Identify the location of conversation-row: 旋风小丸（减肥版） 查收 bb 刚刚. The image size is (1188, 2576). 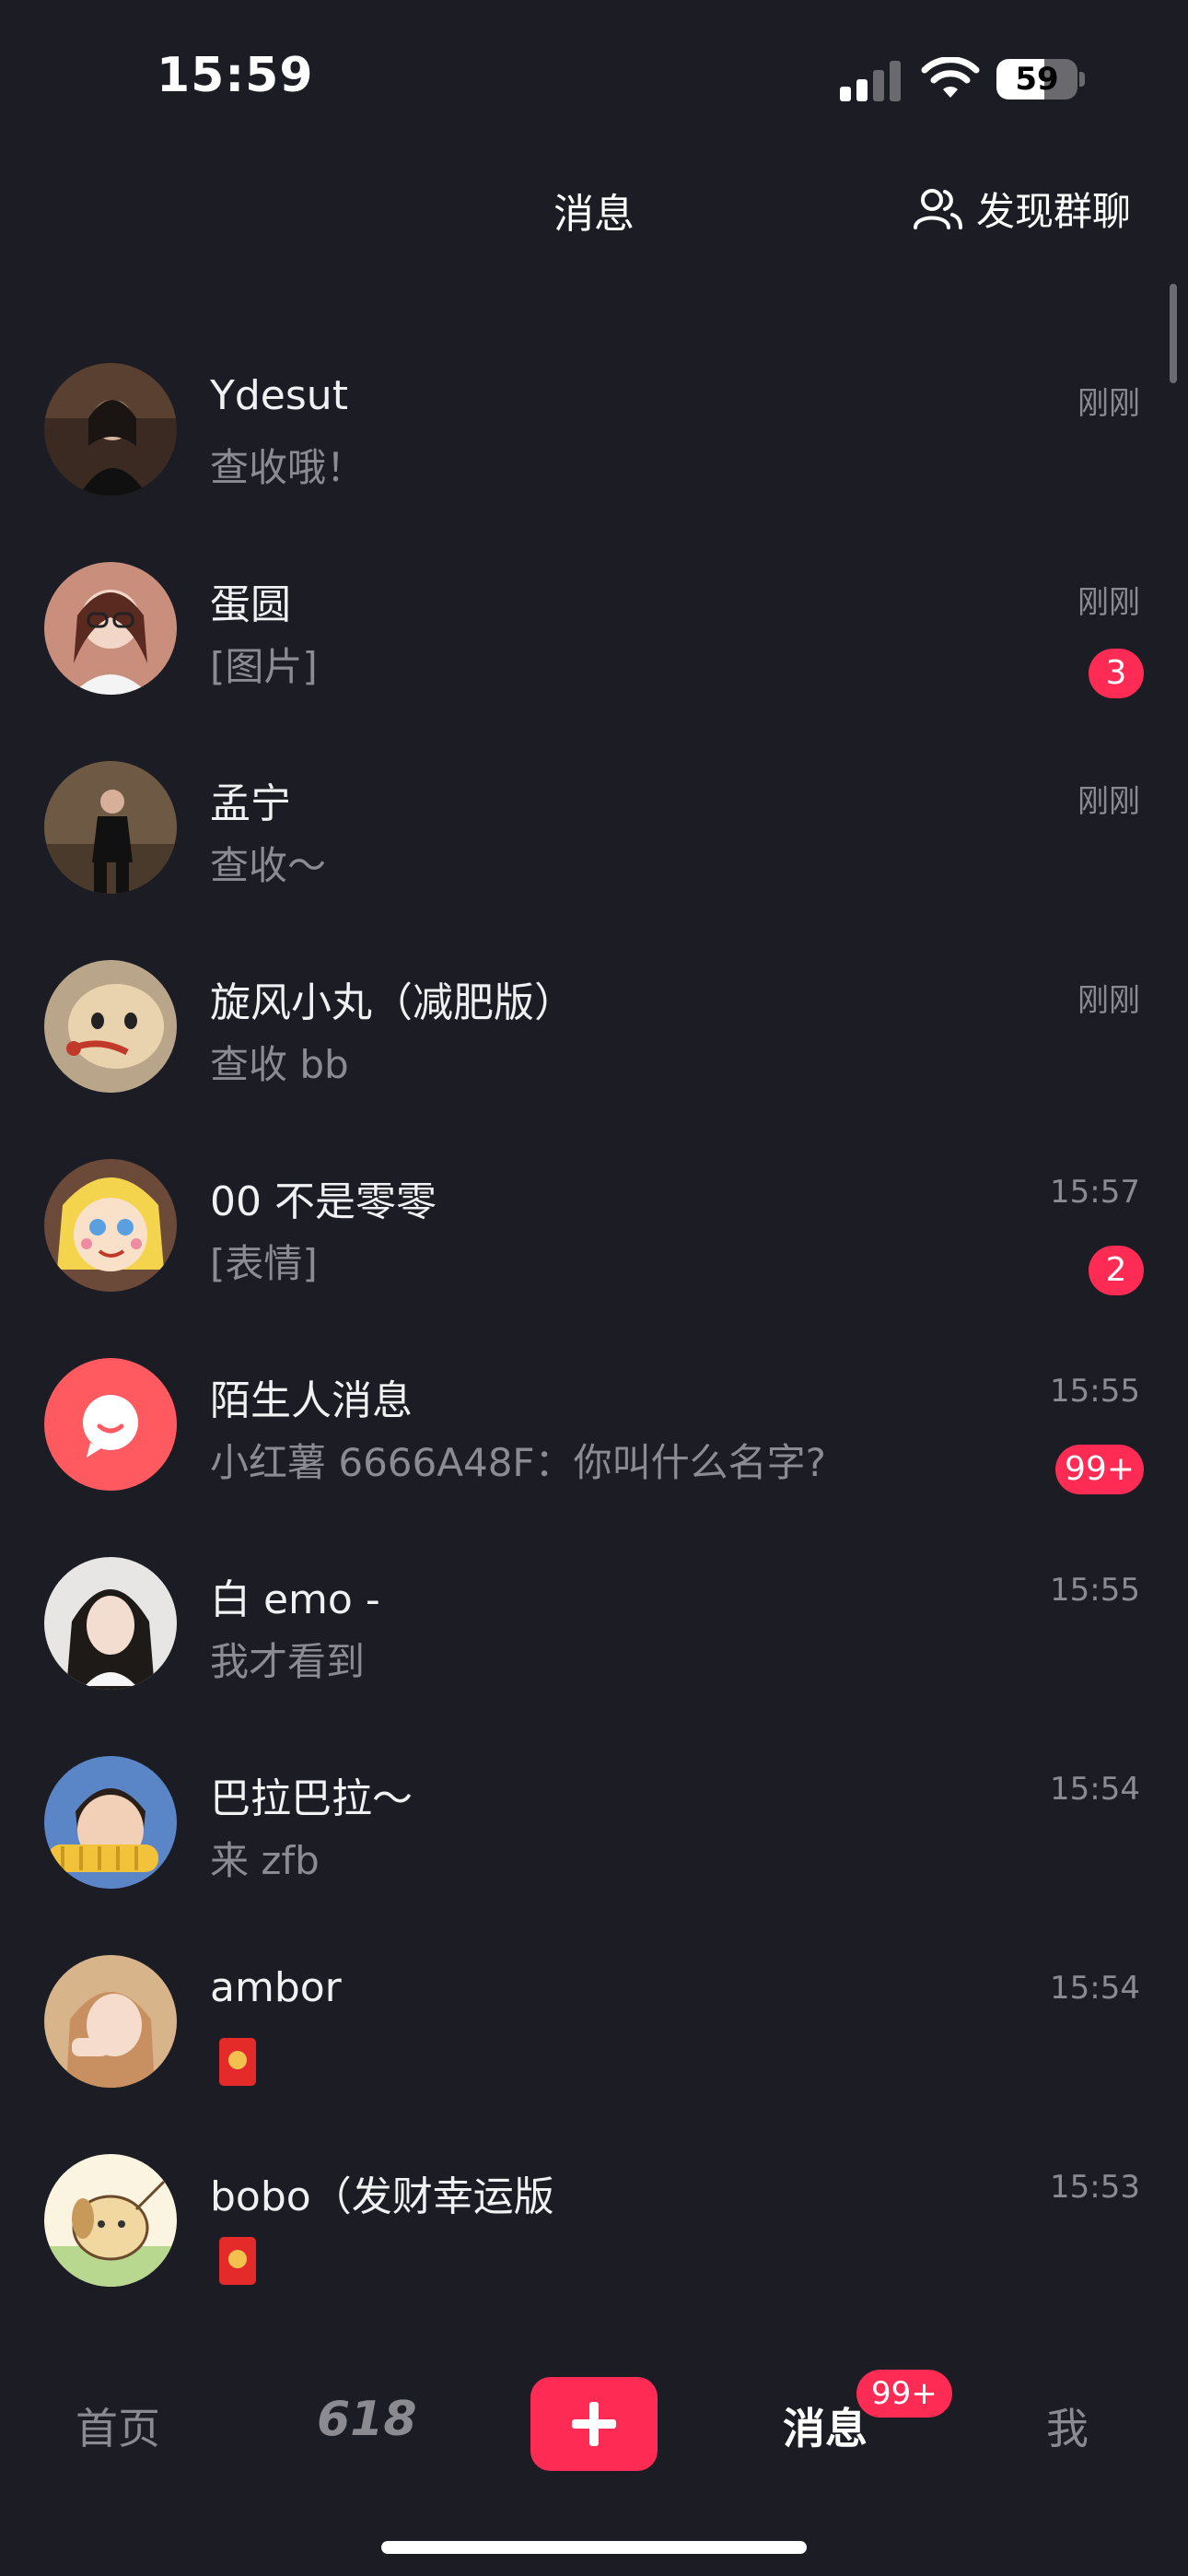
(594, 1044).